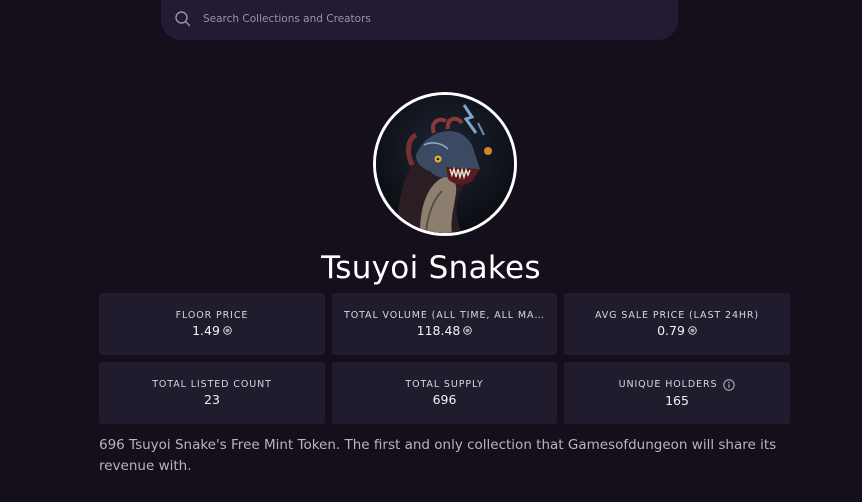  I want to click on stat-value: 118.48, so click(445, 330).